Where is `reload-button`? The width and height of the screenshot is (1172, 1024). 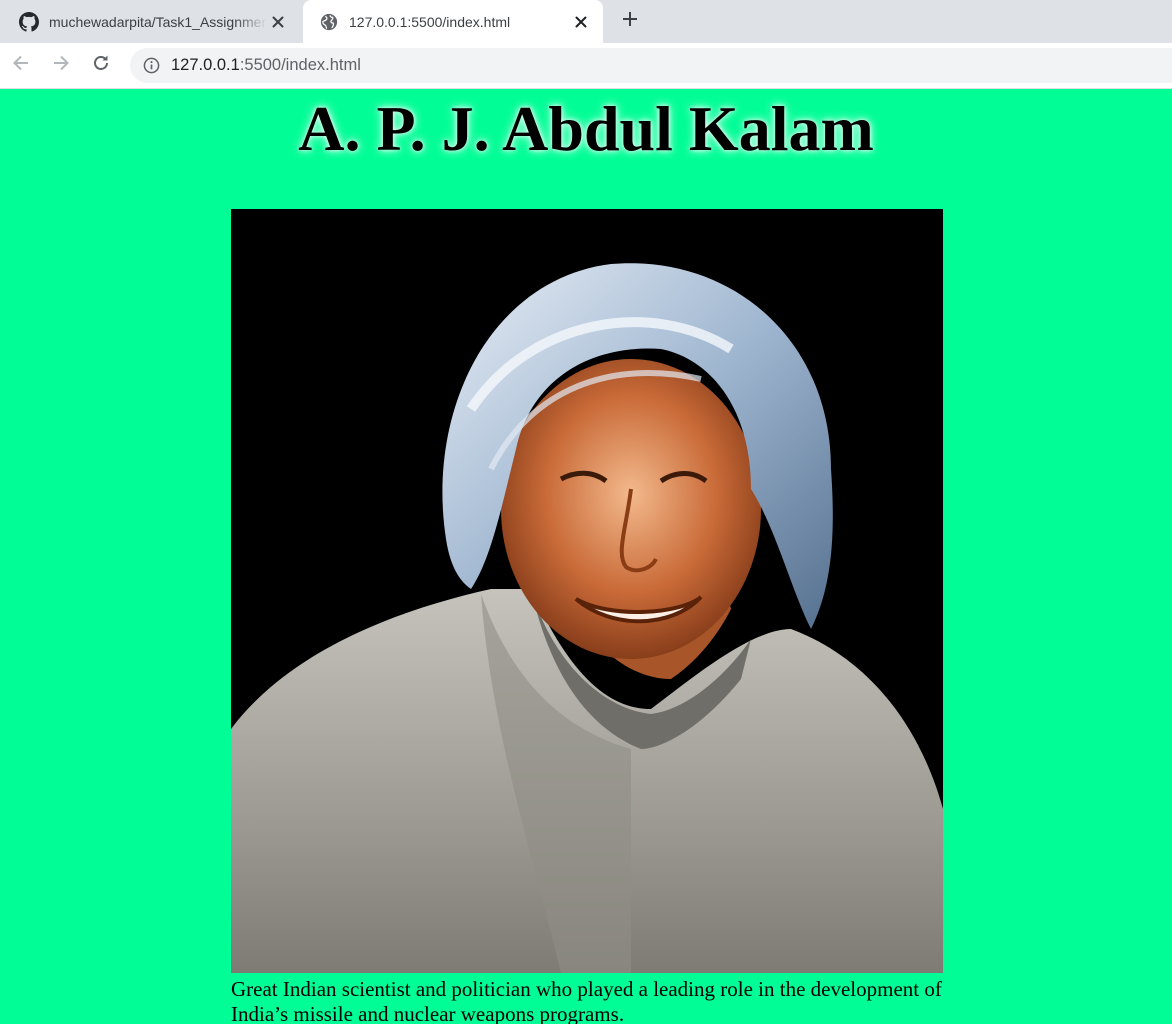
reload-button is located at coordinates (101, 65).